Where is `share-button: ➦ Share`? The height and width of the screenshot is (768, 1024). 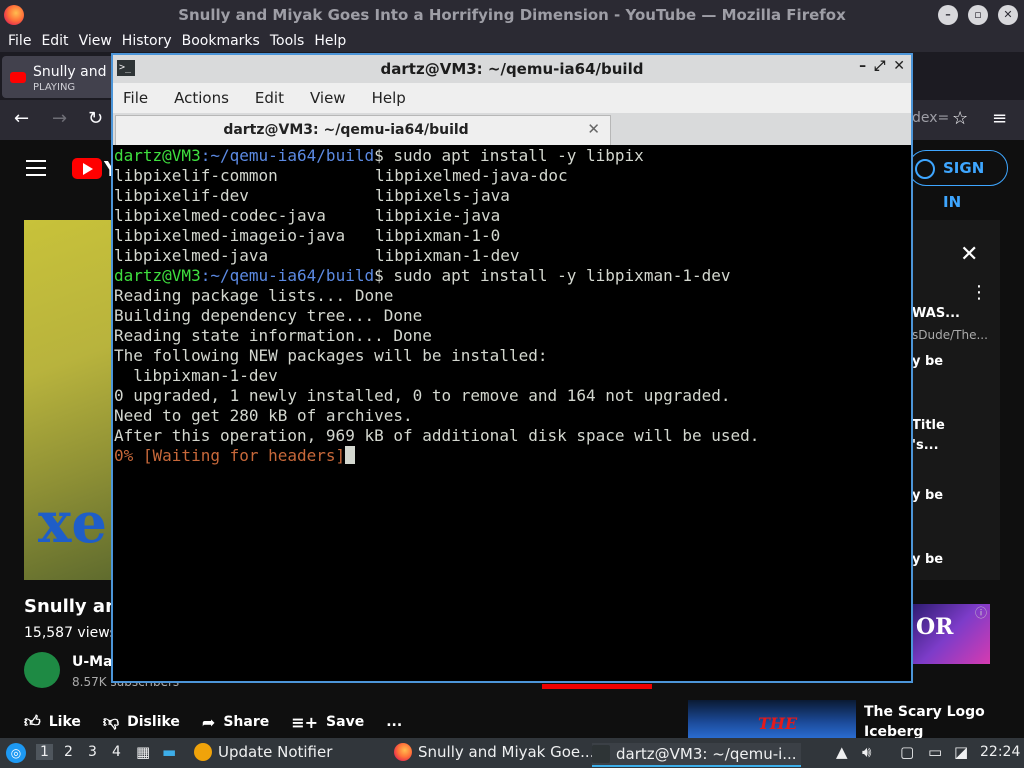
share-button: ➦ Share is located at coordinates (235, 722).